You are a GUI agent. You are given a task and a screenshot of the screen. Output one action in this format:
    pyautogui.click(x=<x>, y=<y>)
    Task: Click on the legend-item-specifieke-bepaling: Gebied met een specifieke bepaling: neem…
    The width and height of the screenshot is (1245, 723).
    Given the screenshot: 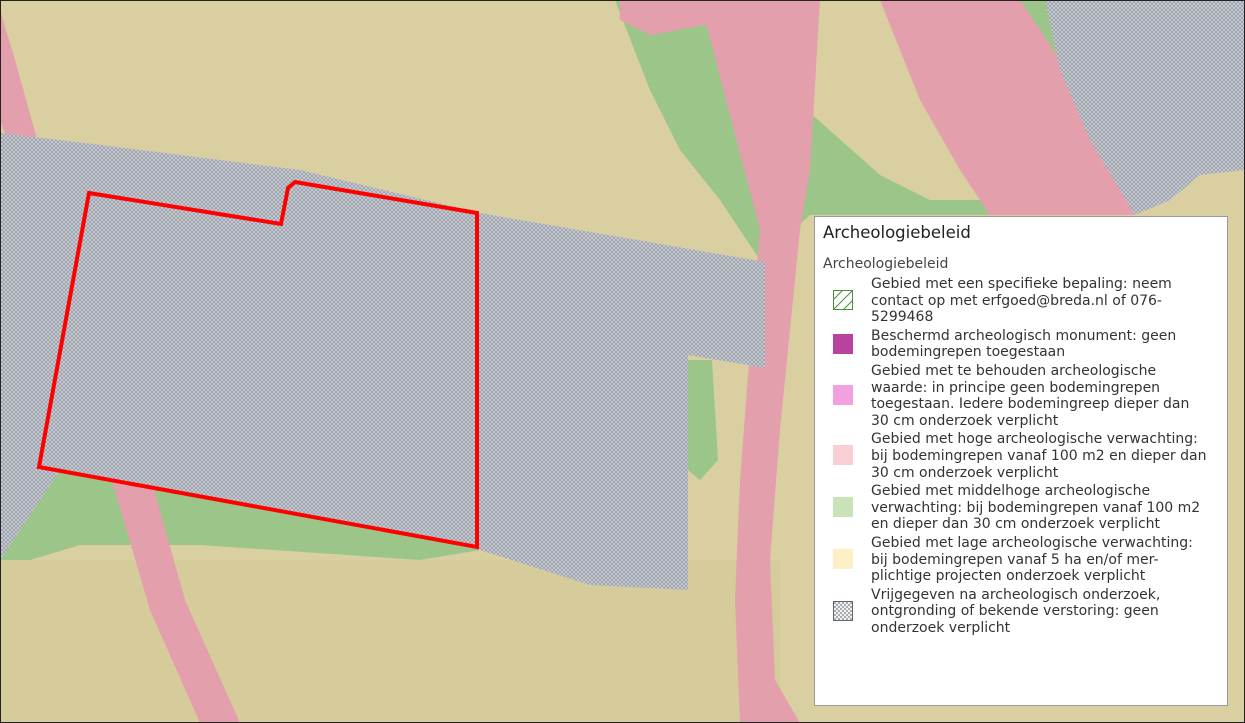 What is the action you would take?
    pyautogui.click(x=1021, y=301)
    